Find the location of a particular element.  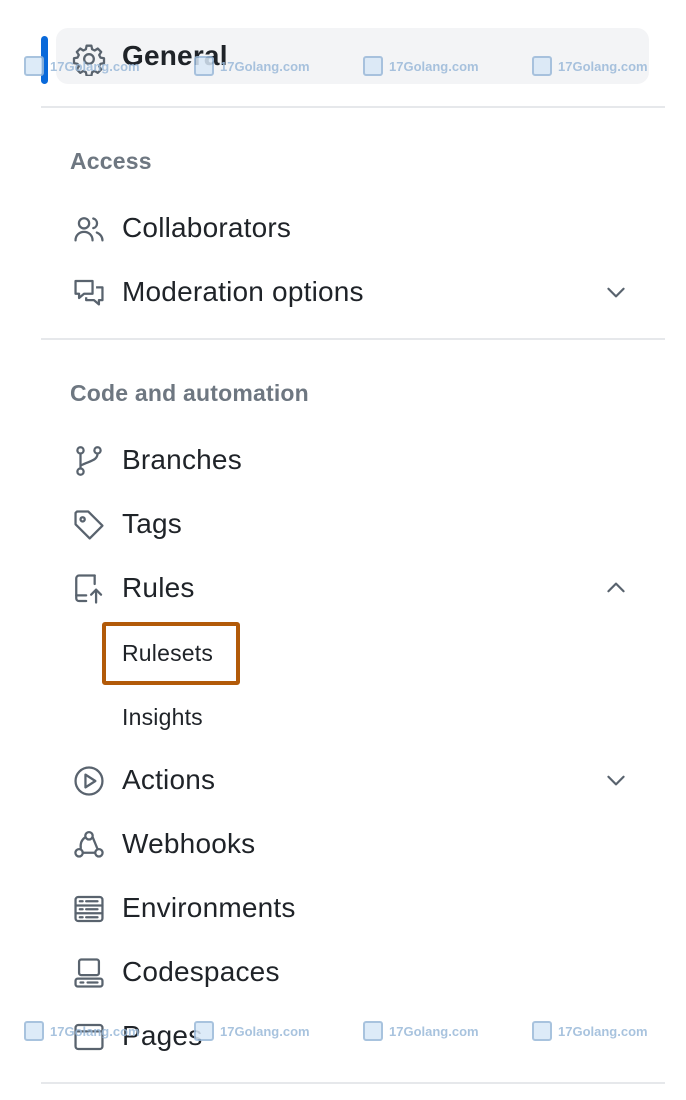

git-branch-icon is located at coordinates (89, 461).